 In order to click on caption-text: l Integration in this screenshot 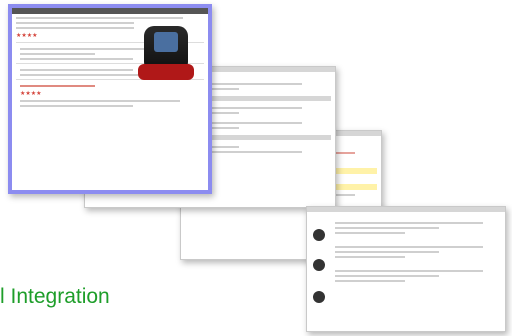, I will do `click(55, 296)`.